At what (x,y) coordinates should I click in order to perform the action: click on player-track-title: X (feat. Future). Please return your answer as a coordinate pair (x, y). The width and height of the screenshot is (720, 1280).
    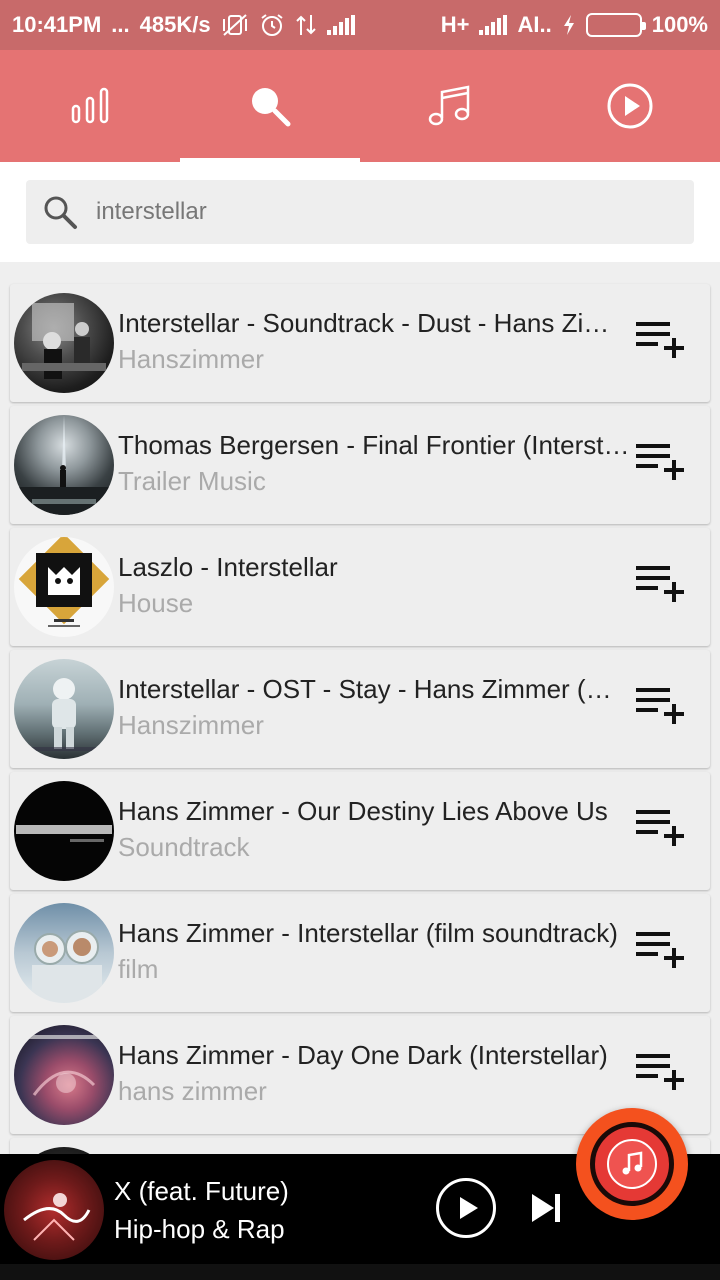
    Looking at the image, I should click on (201, 1191).